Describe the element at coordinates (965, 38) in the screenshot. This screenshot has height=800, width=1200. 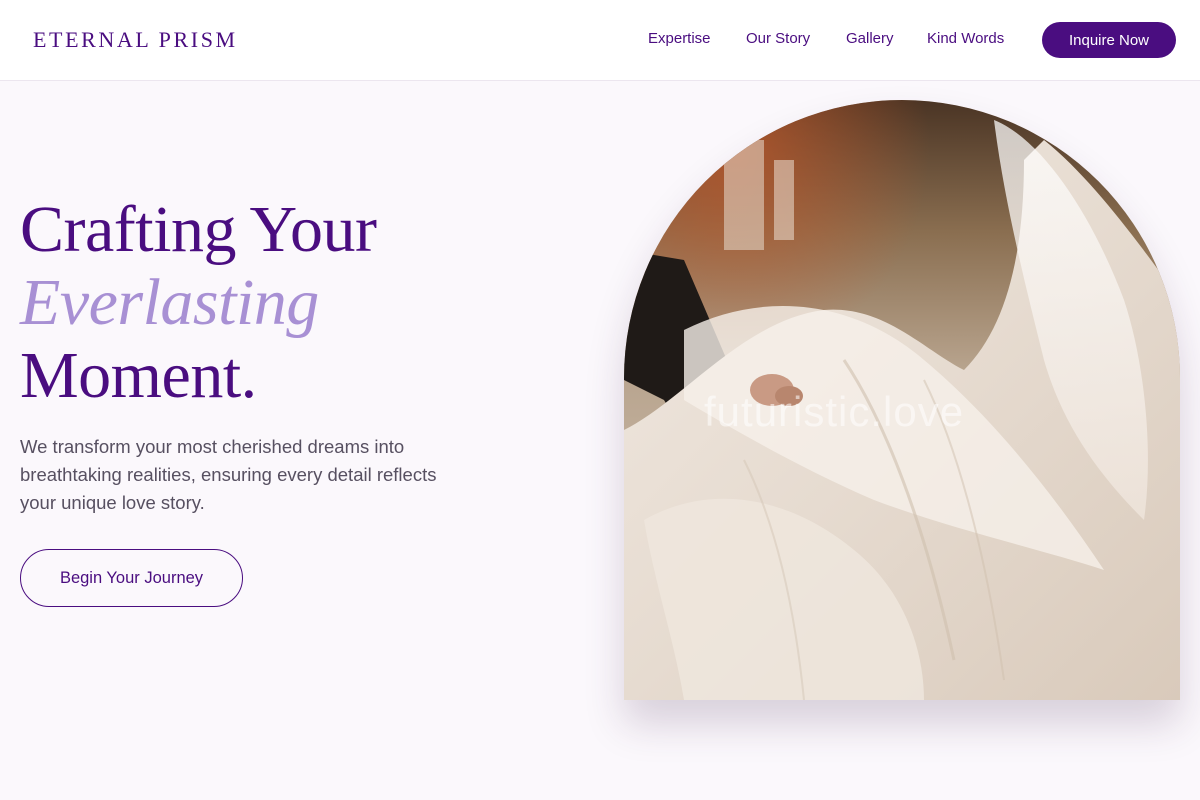
I see `nav-link-kind-words: Kind Words` at that location.